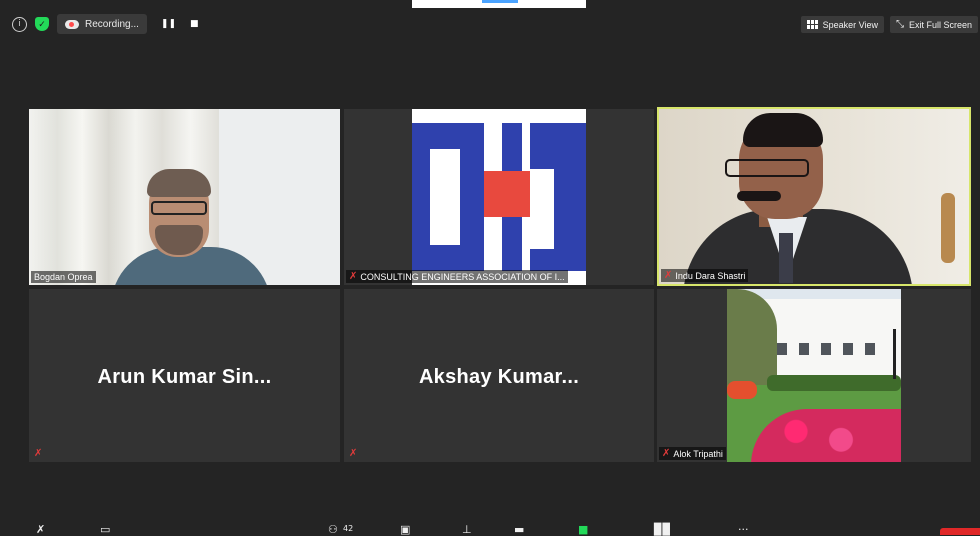 The height and width of the screenshot is (536, 980). Describe the element at coordinates (834, 383) in the screenshot. I see `hedge` at that location.